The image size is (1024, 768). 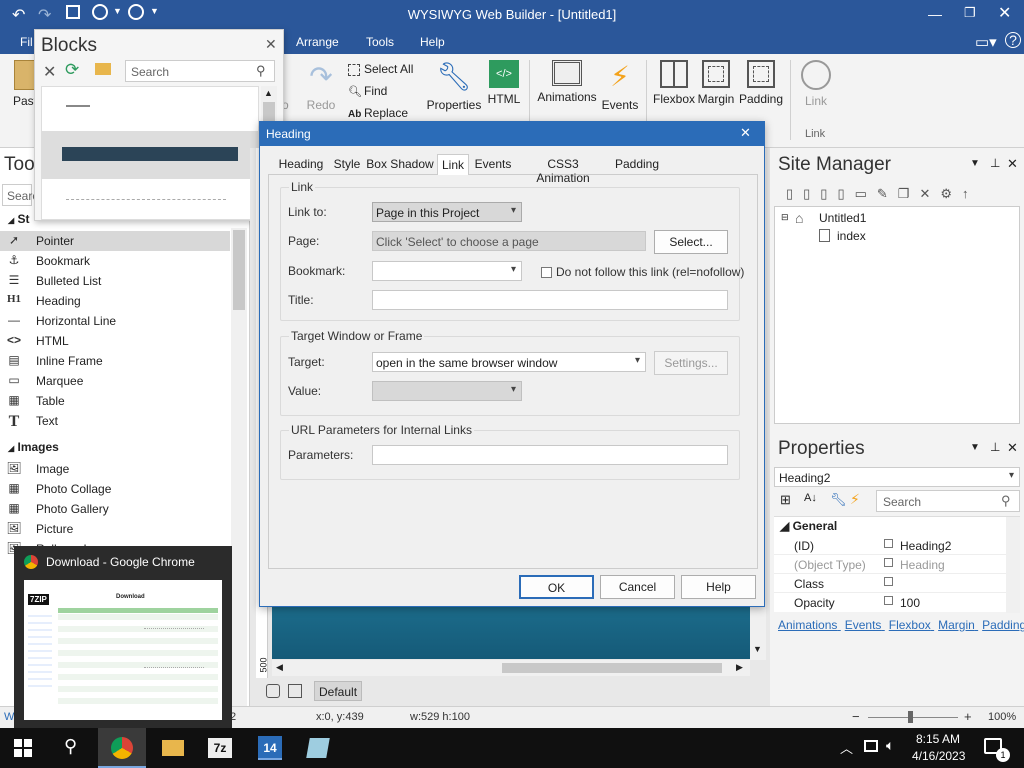 What do you see at coordinates (739, 667) in the screenshot?
I see `scroll-right-icon: ▶` at bounding box center [739, 667].